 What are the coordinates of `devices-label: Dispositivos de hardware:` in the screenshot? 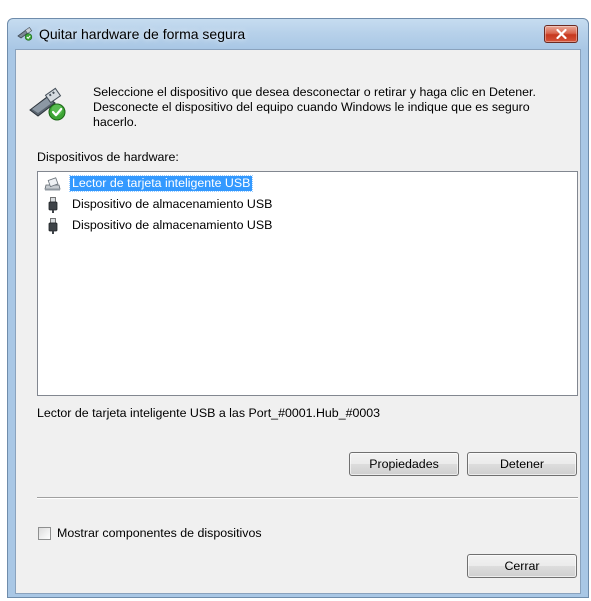 It's located at (108, 157).